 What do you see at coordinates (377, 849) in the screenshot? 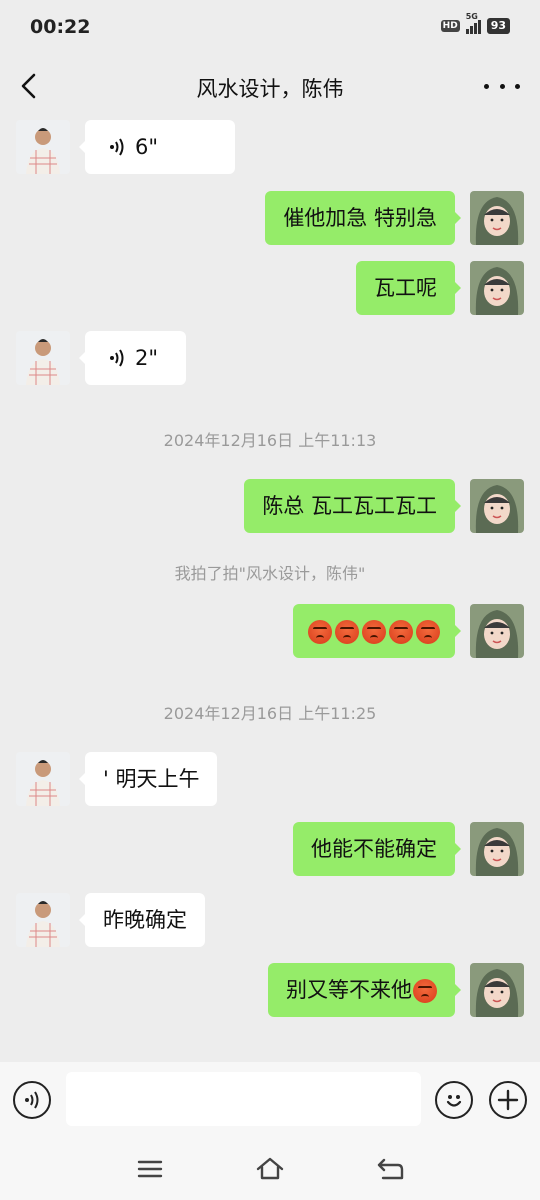
I see `text-message: 他能不能确定` at bounding box center [377, 849].